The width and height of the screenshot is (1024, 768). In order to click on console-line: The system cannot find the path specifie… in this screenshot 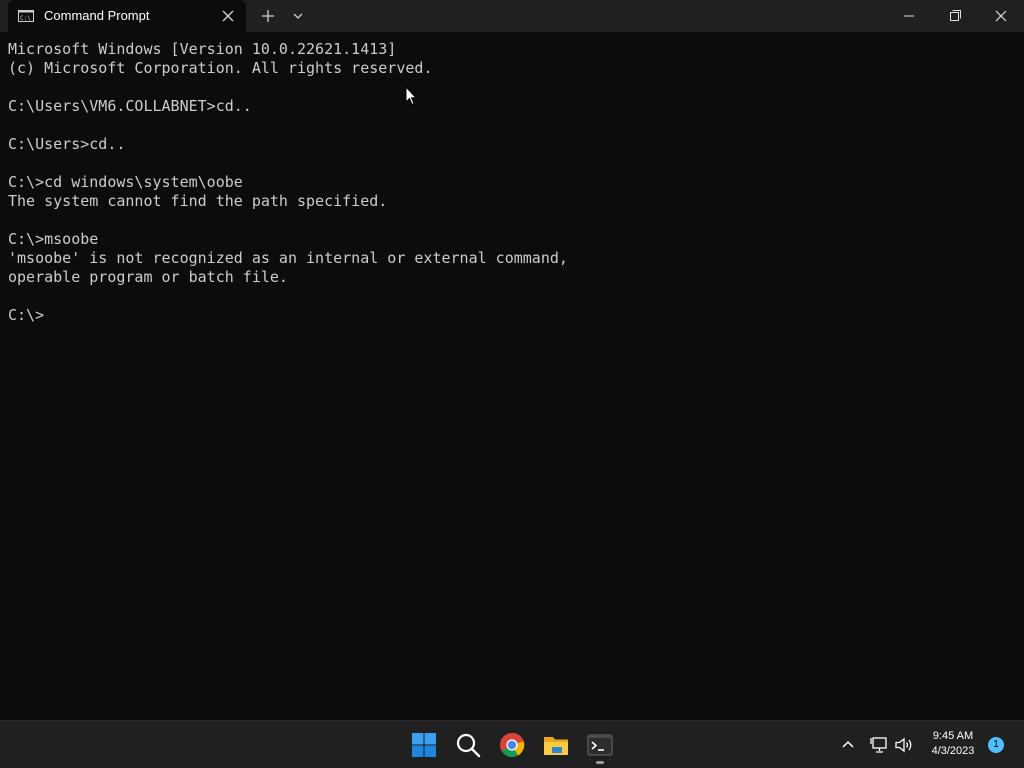, I will do `click(198, 201)`.